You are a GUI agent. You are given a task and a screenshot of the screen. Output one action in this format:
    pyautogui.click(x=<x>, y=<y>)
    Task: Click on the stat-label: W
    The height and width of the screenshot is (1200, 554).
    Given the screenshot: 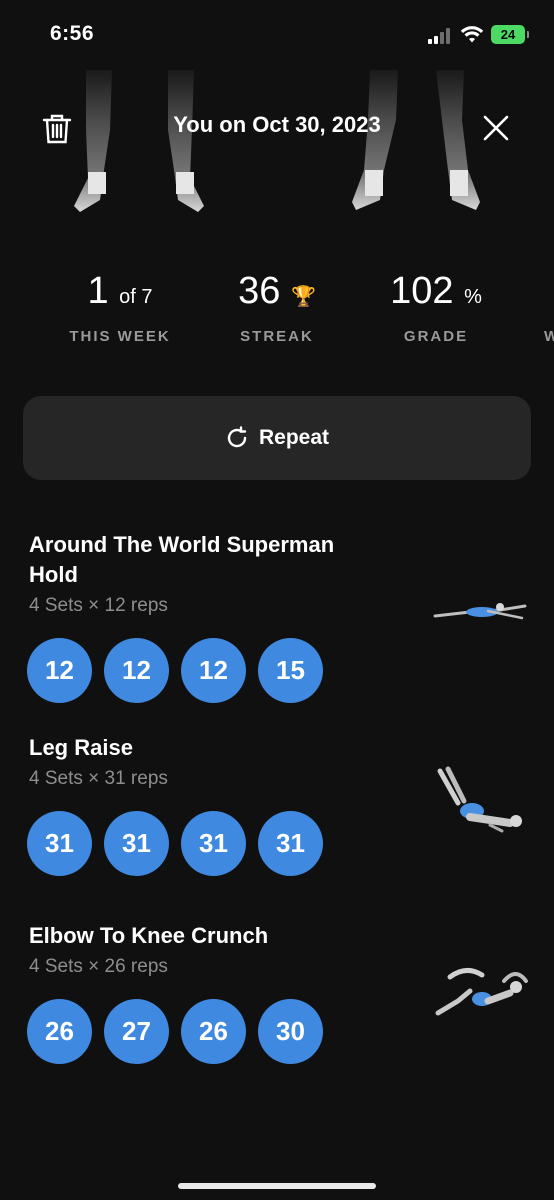 What is the action you would take?
    pyautogui.click(x=549, y=336)
    